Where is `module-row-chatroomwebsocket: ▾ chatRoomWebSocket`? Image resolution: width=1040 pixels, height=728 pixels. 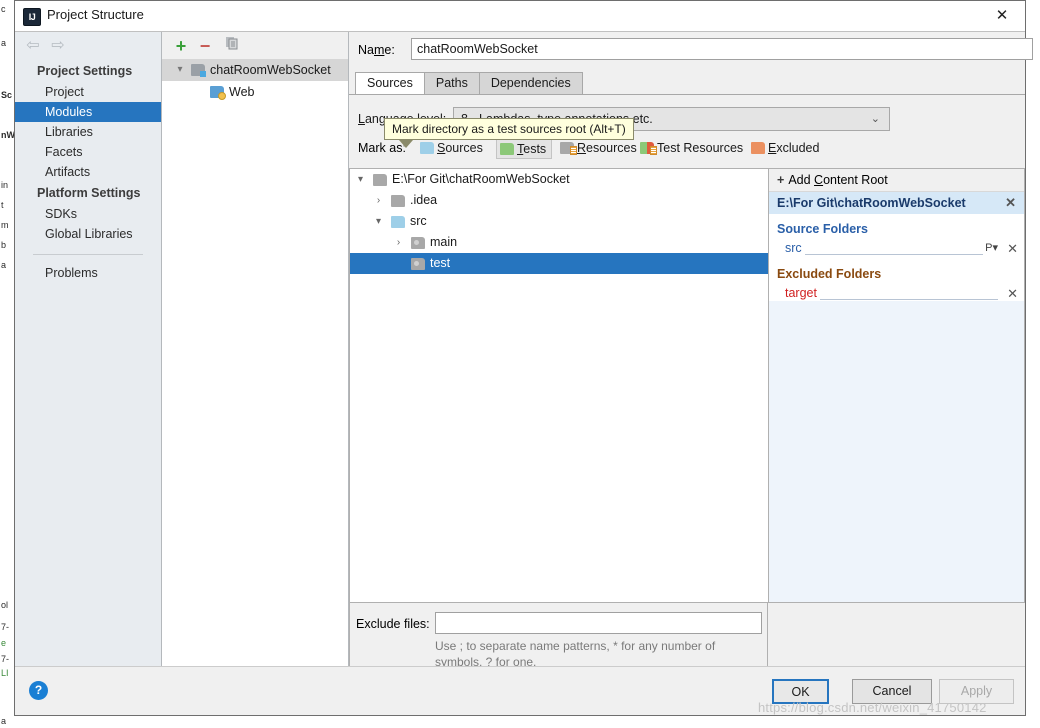 module-row-chatroomwebsocket: ▾ chatRoomWebSocket is located at coordinates (255, 70).